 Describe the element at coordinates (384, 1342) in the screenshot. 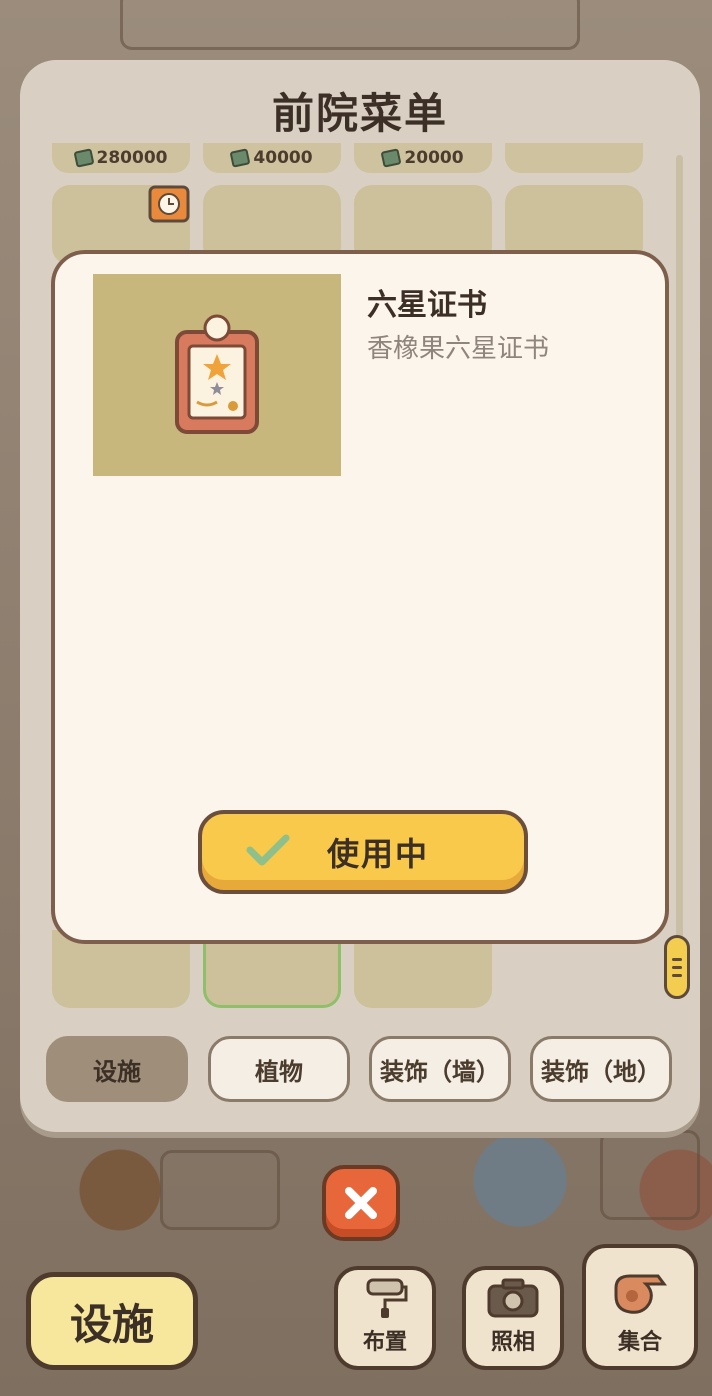

I see `layout-label: 布置` at that location.